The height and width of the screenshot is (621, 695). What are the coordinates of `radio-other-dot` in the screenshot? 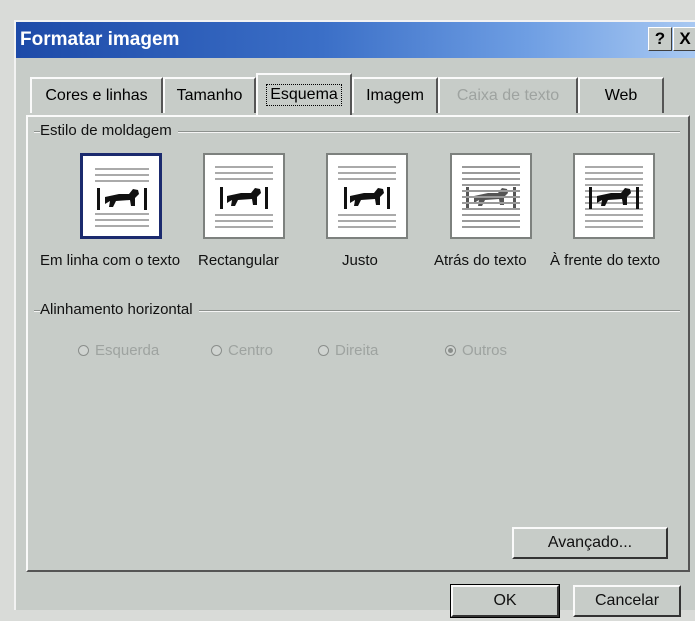 It's located at (450, 350).